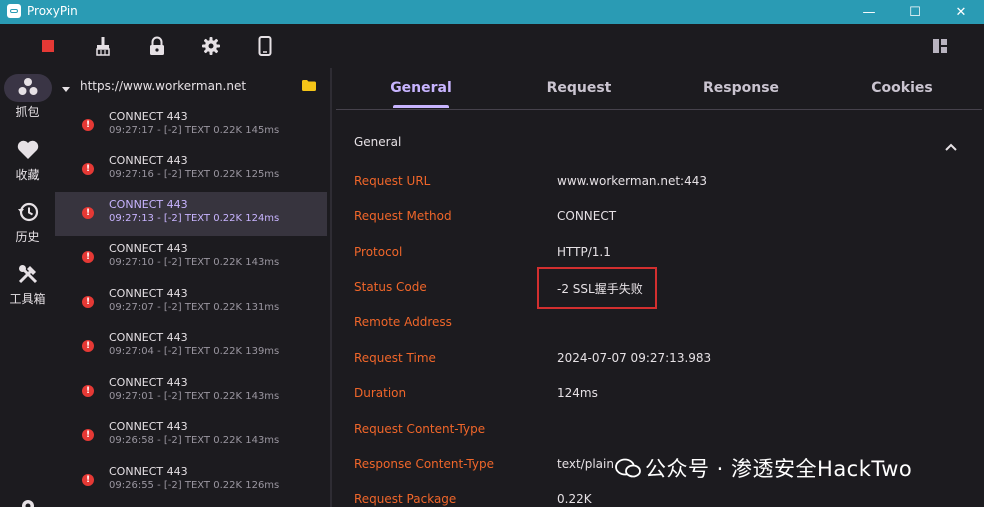  What do you see at coordinates (597, 288) in the screenshot?
I see `highlight-box` at bounding box center [597, 288].